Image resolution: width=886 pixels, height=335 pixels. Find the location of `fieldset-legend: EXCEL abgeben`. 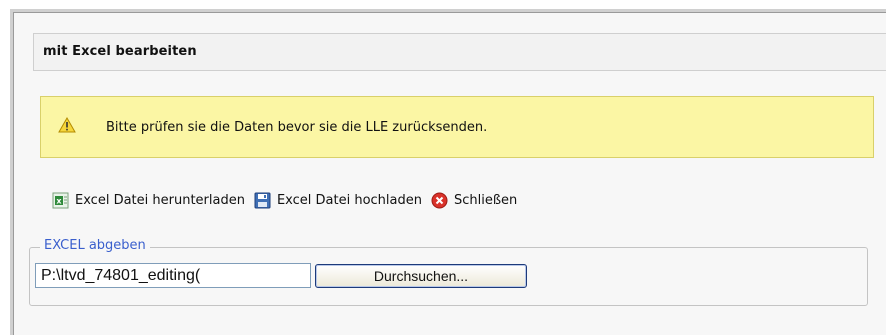

fieldset-legend: EXCEL abgeben is located at coordinates (95, 245).